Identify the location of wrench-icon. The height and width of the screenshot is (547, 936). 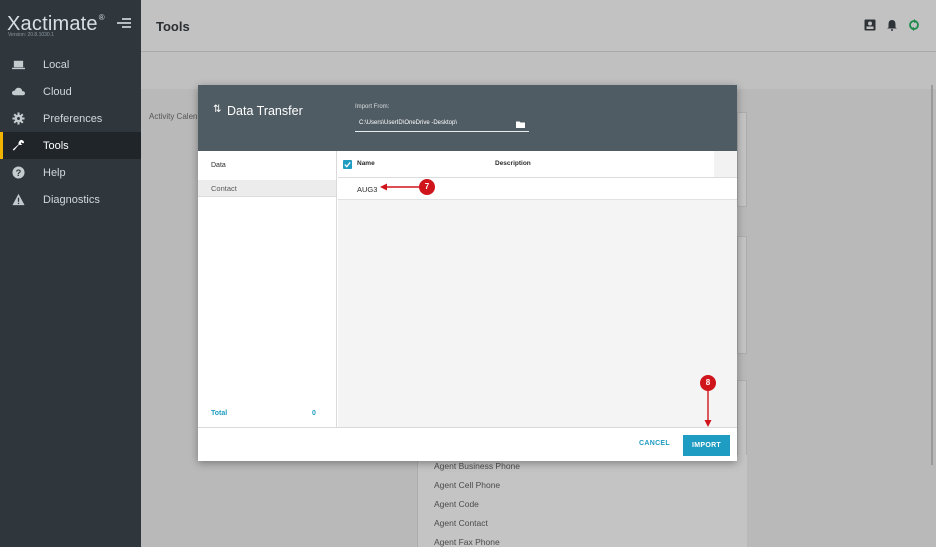
(18, 145).